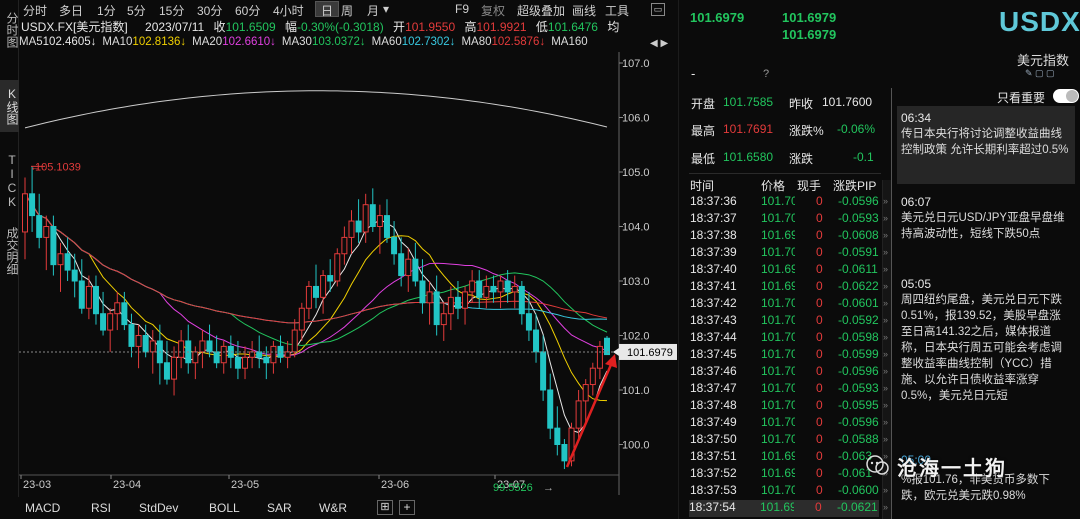 The height and width of the screenshot is (519, 1080). I want to click on tab-stddev: StdDev, so click(158, 508).